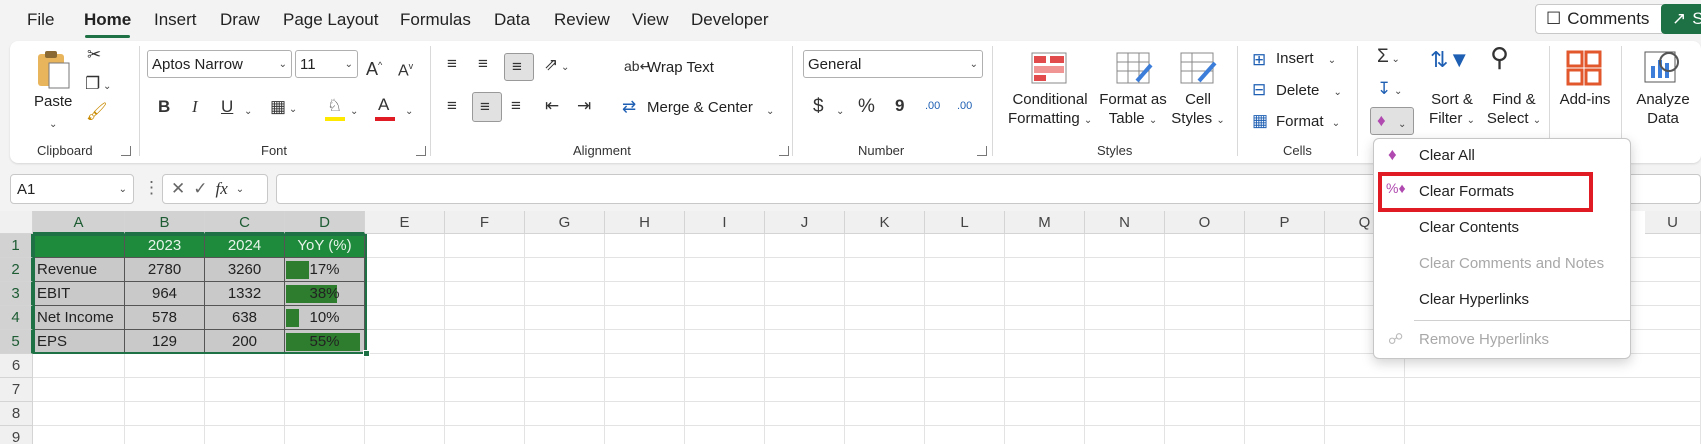 This screenshot has height=444, width=1701. What do you see at coordinates (79, 318) in the screenshot?
I see `row-label-cell: Net Income` at bounding box center [79, 318].